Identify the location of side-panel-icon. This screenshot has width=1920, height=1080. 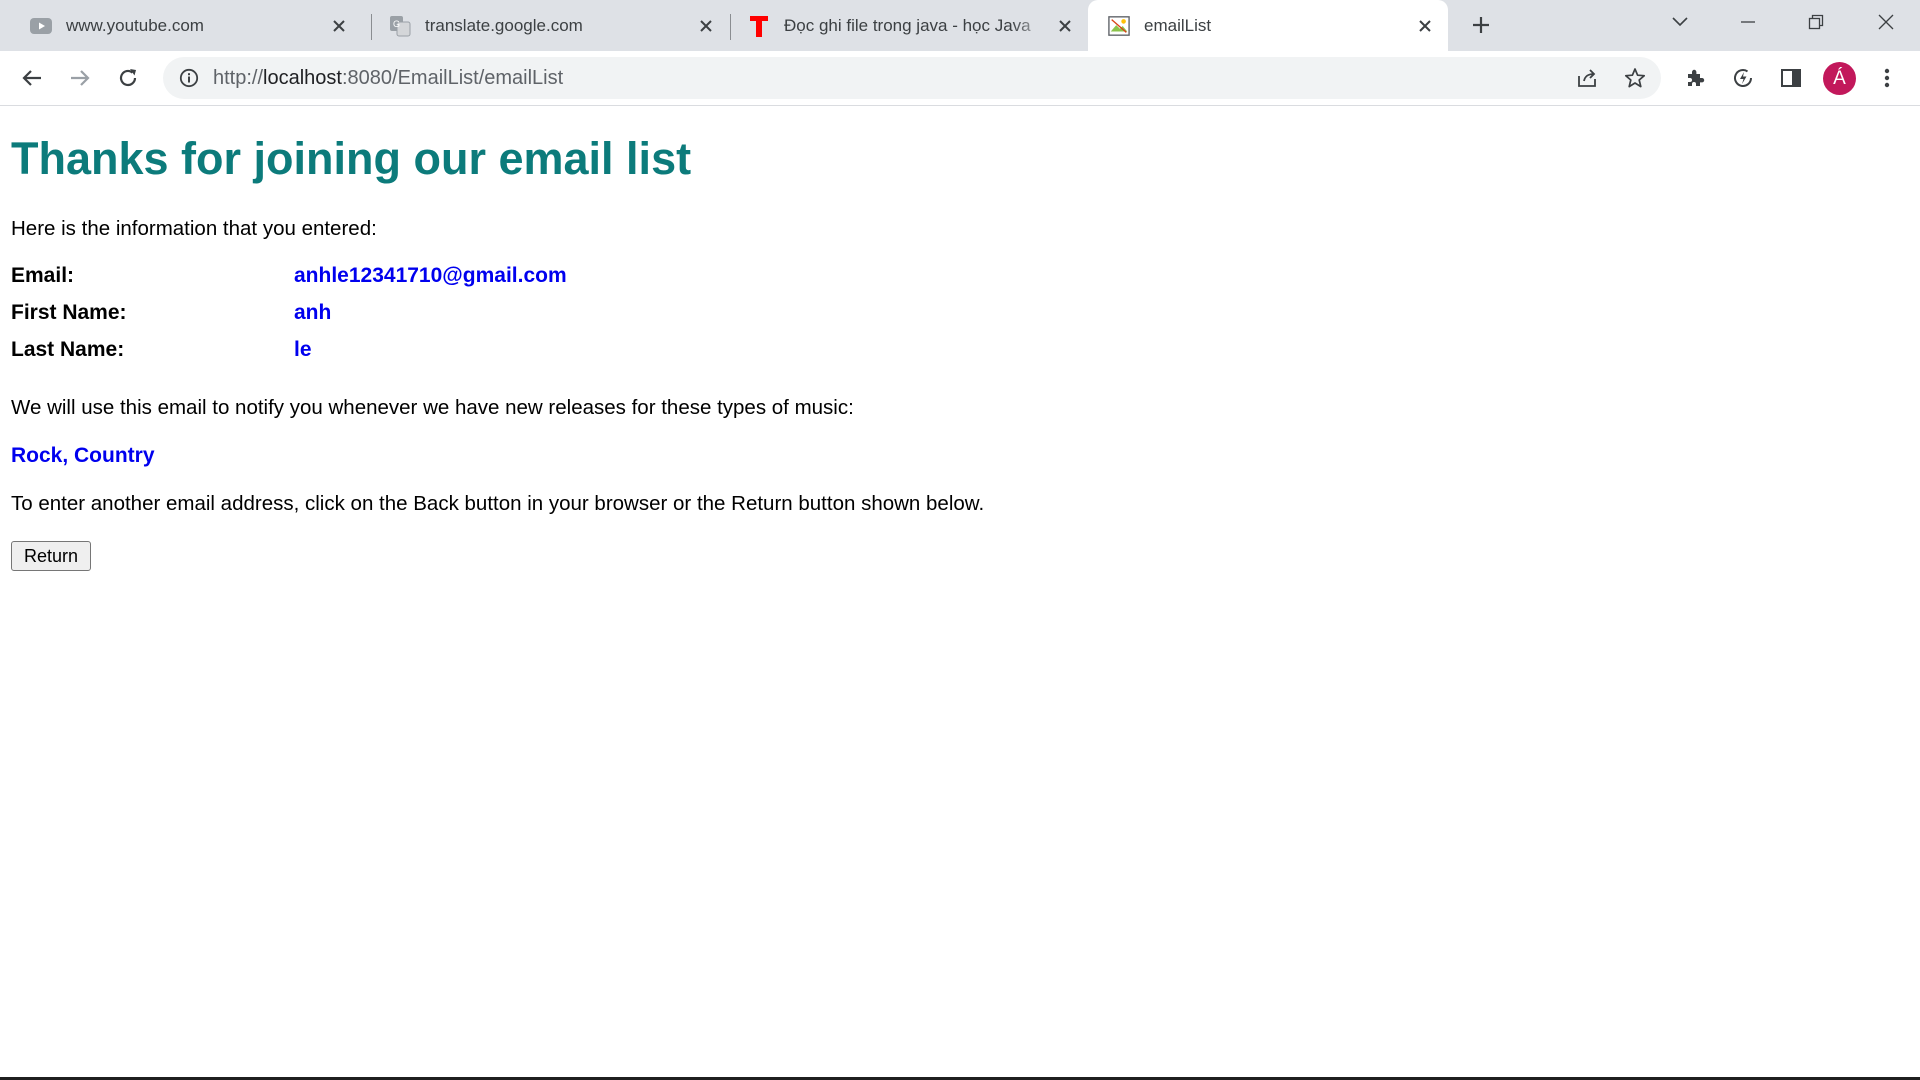
(1791, 78).